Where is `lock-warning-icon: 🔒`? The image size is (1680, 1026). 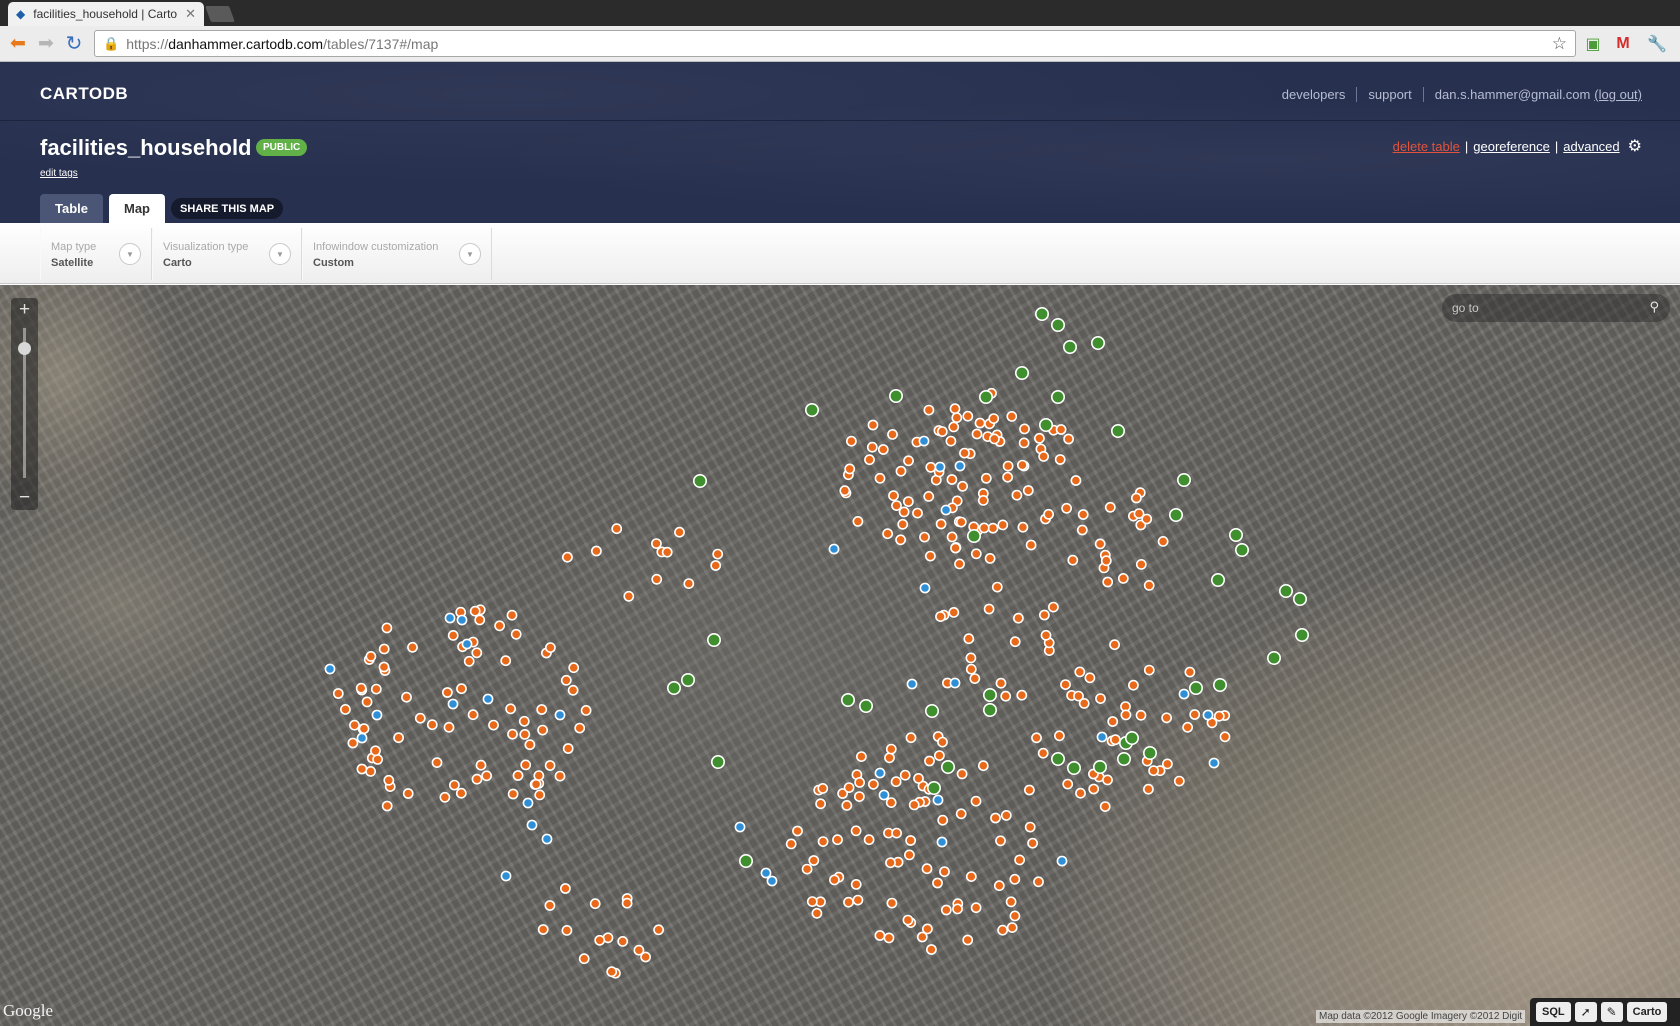
lock-warning-icon: 🔒 is located at coordinates (111, 44).